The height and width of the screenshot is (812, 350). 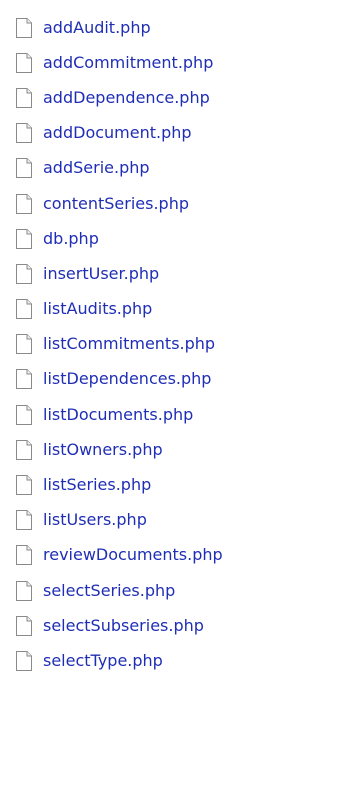 I want to click on file-item: addCommitment.php, so click(x=175, y=62).